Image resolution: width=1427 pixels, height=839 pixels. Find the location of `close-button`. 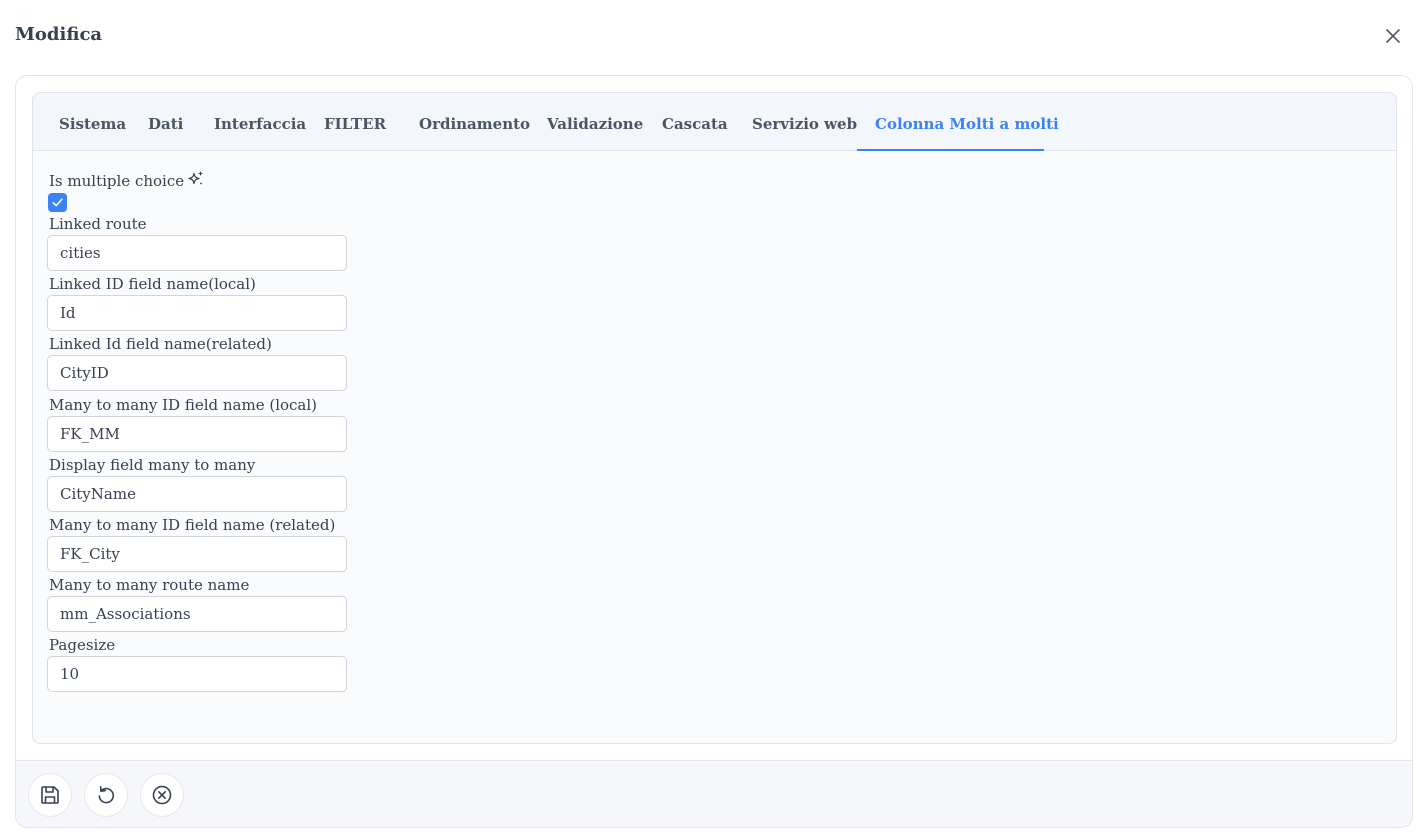

close-button is located at coordinates (1393, 36).